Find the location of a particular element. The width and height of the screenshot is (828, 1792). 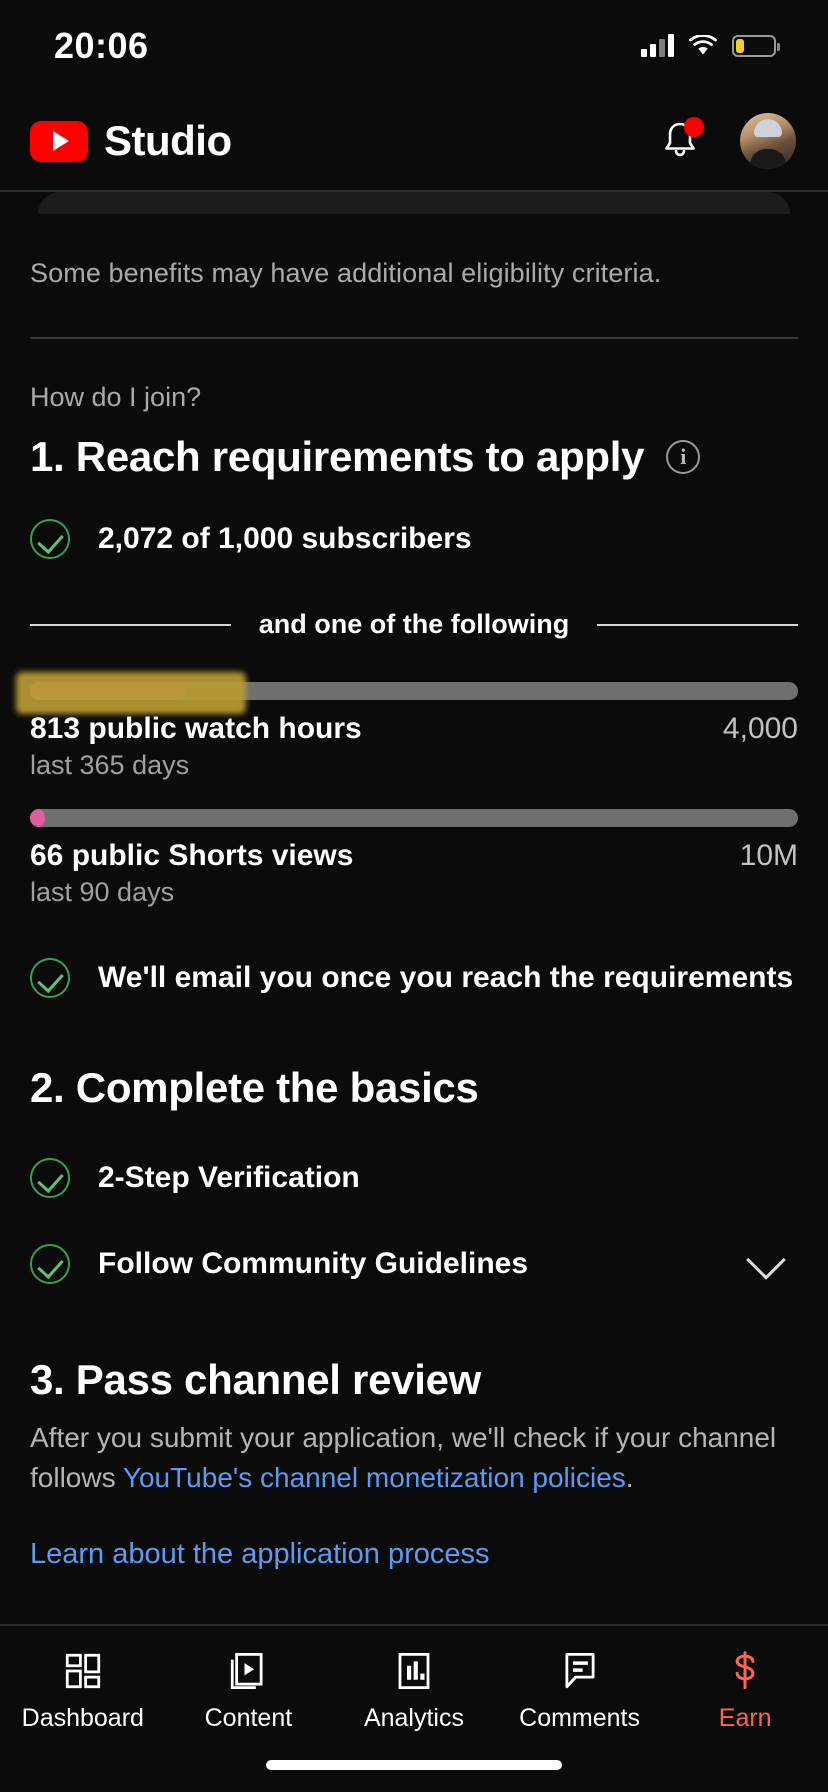

step3-title: 3. Pass channel review is located at coordinates (255, 1379).